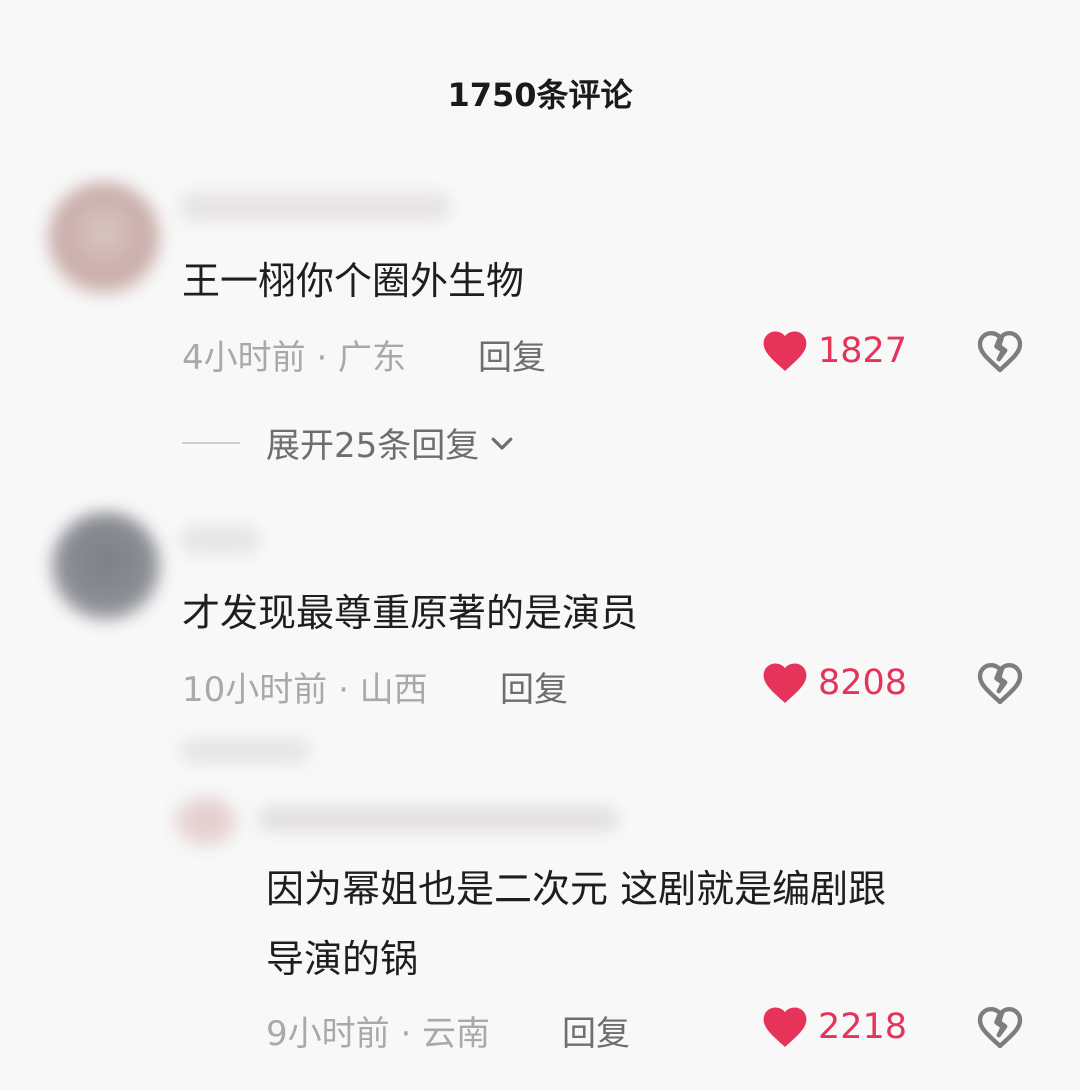 This screenshot has width=1080, height=1090. I want to click on reply-text-line2: 导演的锅, so click(342, 959).